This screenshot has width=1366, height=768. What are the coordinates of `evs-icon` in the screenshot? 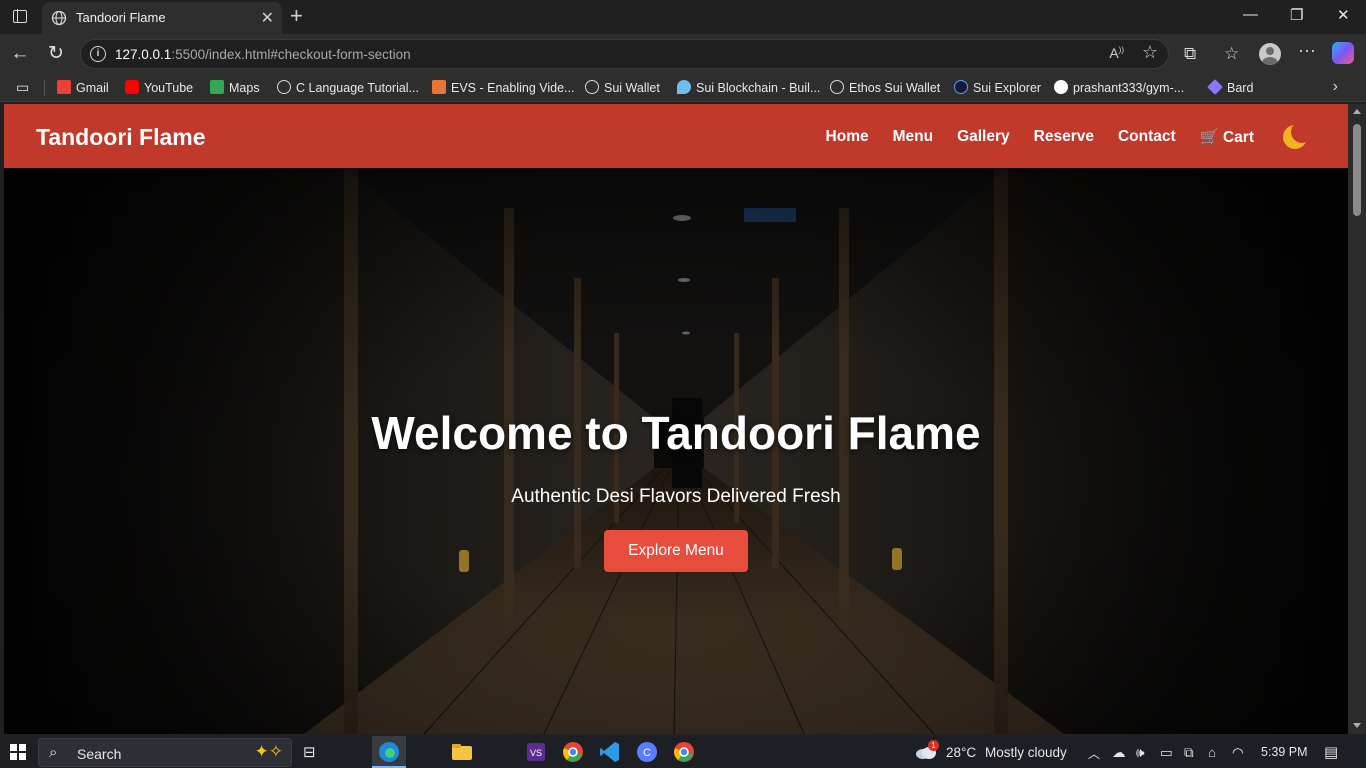 It's located at (439, 87).